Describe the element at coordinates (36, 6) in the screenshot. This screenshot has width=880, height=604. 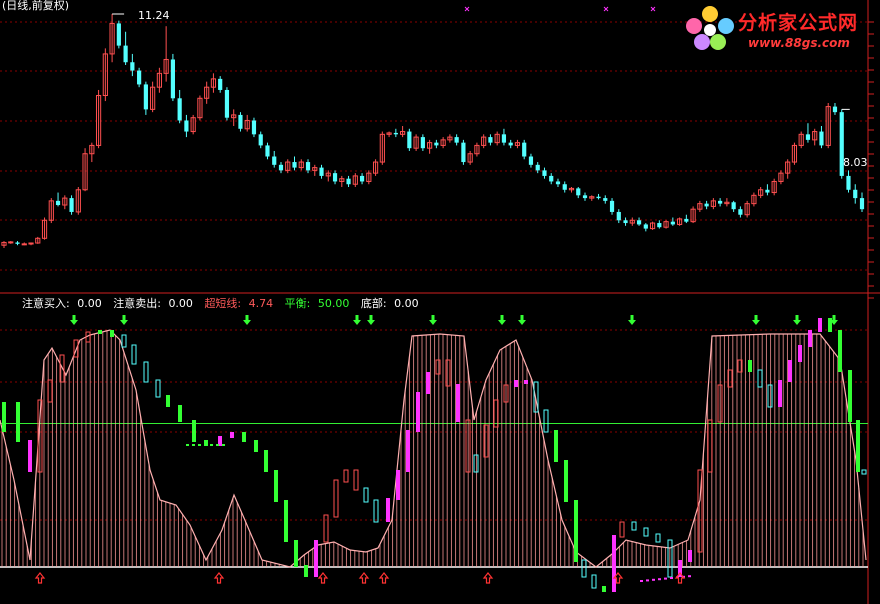
I see `period-caption: (日线,前复权)` at that location.